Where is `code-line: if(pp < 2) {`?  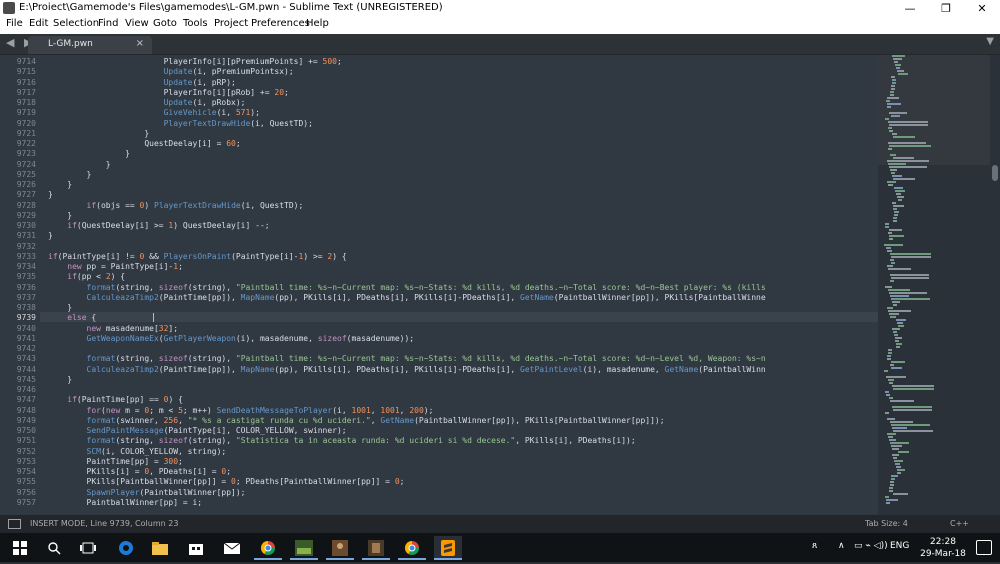
code-line: if(pp < 2) { is located at coordinates (86, 276).